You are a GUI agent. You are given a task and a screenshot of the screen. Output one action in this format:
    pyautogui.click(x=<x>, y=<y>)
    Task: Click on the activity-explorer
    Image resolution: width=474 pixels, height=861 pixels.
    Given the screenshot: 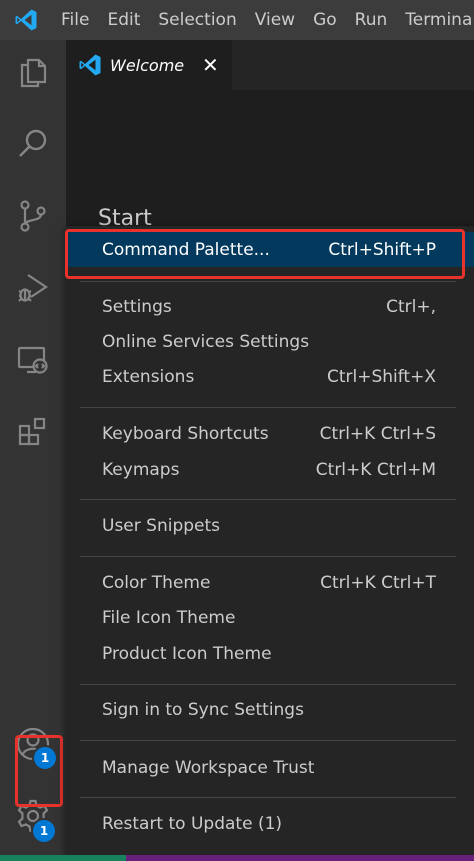 What is the action you would take?
    pyautogui.click(x=33, y=72)
    